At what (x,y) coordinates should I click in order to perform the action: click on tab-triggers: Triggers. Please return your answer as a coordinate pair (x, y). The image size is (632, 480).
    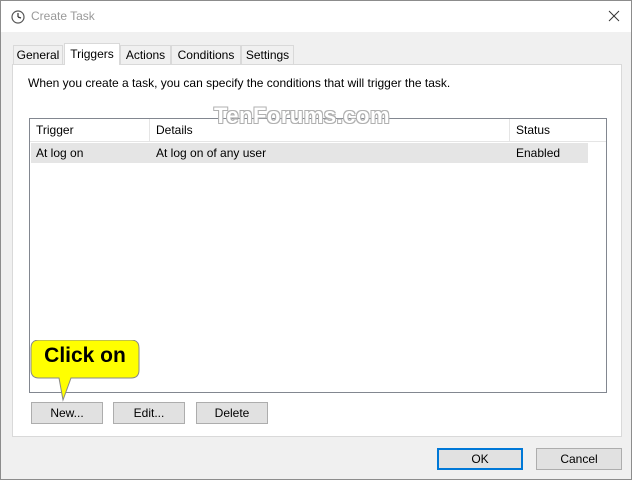
    Looking at the image, I should click on (92, 54).